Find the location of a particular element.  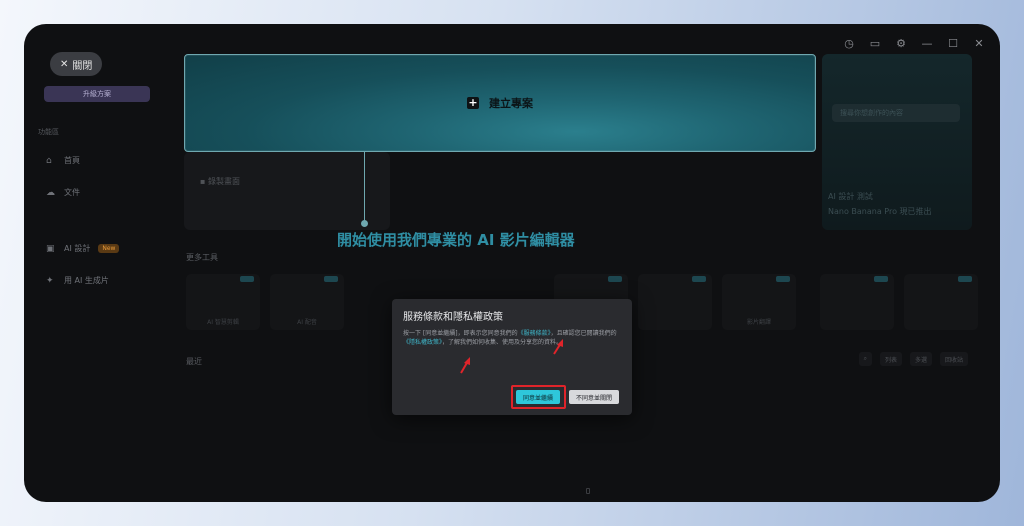

trash-button: 回收站 is located at coordinates (953, 359).